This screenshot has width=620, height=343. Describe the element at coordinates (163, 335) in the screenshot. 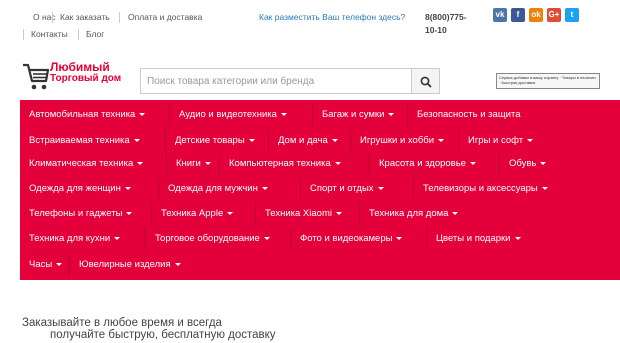

I see `promo-line2: получайте быструю, бесплатную доставку` at that location.